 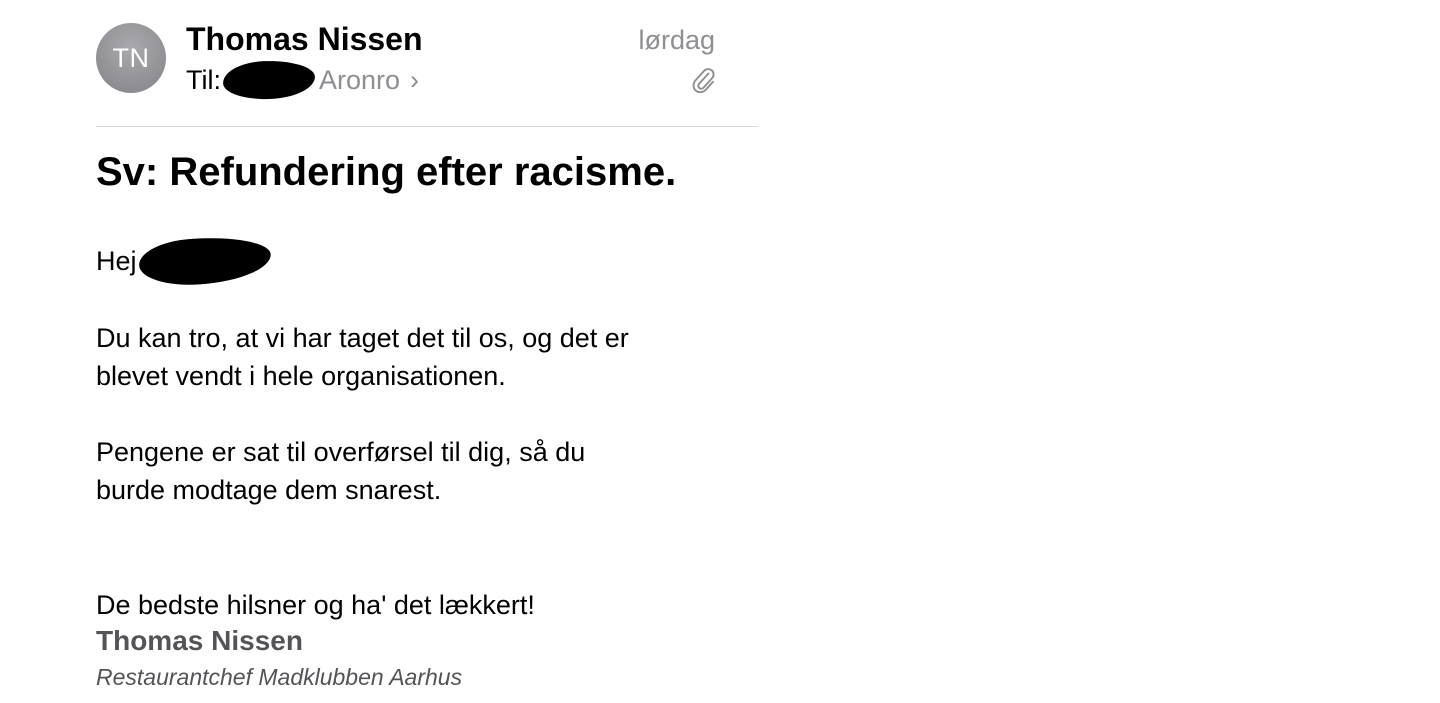 I want to click on message-date: lørdag, so click(x=676, y=40).